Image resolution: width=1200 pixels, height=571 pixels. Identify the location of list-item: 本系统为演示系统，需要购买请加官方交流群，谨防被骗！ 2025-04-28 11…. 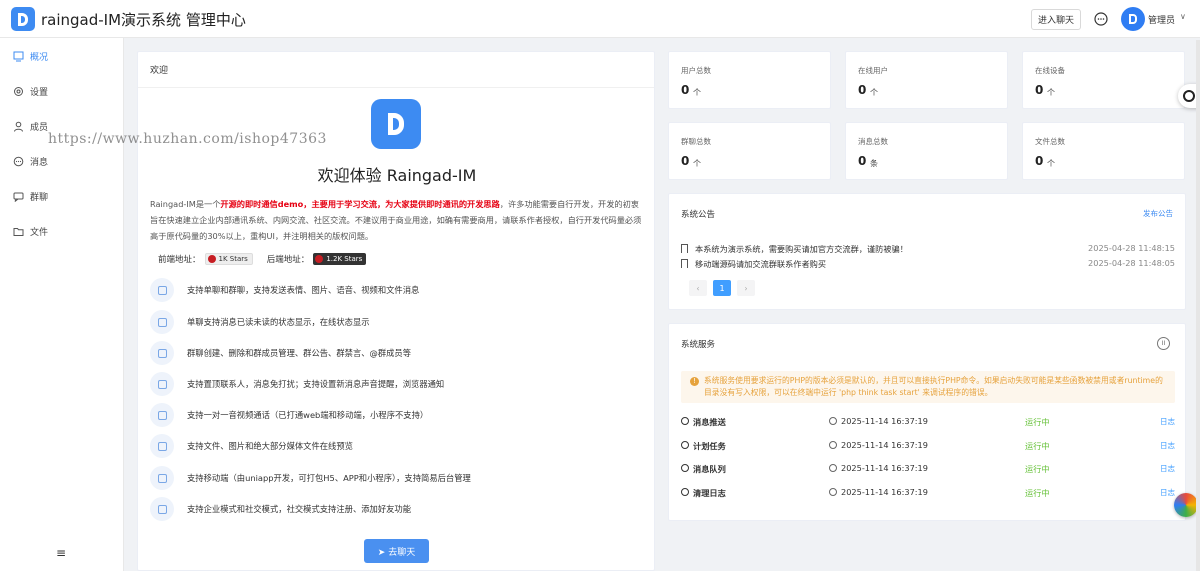
(928, 249).